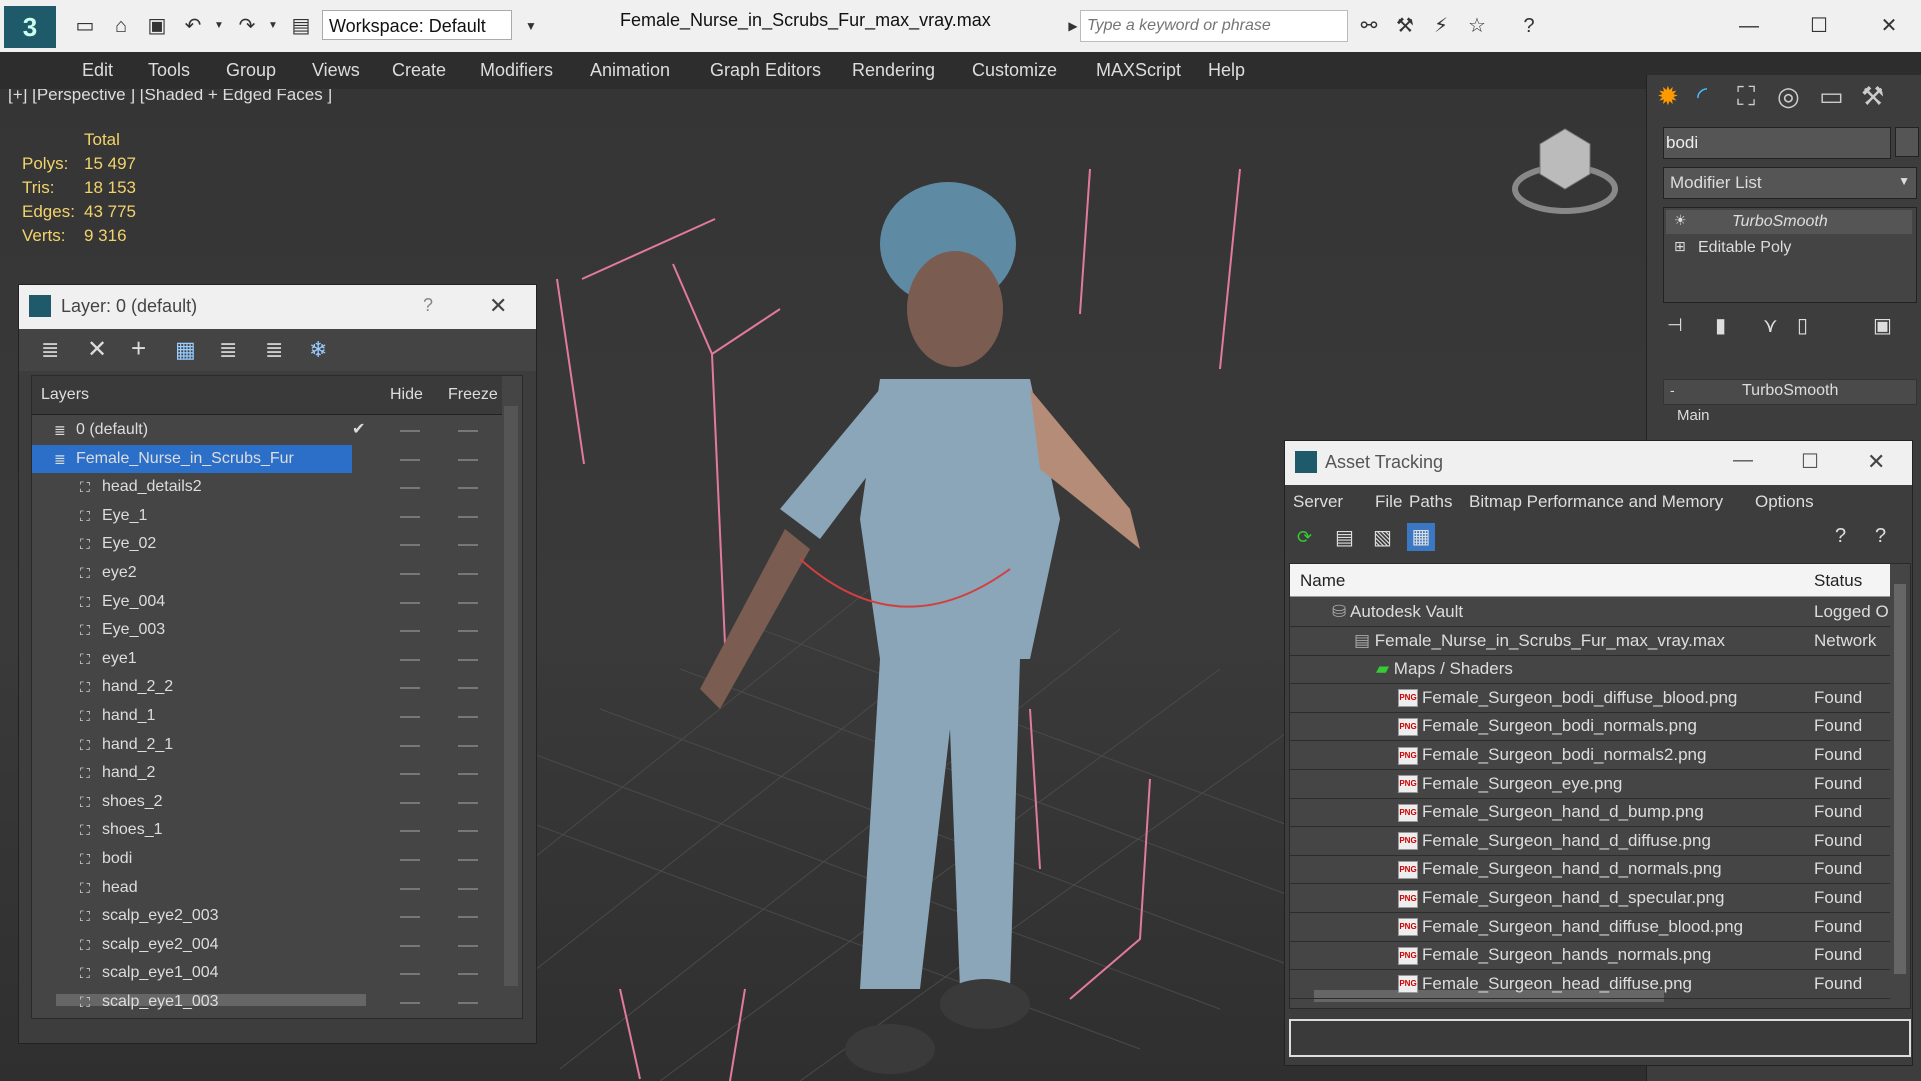 The height and width of the screenshot is (1081, 1921). Describe the element at coordinates (267, 916) in the screenshot. I see `layer-row: ⛶ scalp_eye2_003` at that location.